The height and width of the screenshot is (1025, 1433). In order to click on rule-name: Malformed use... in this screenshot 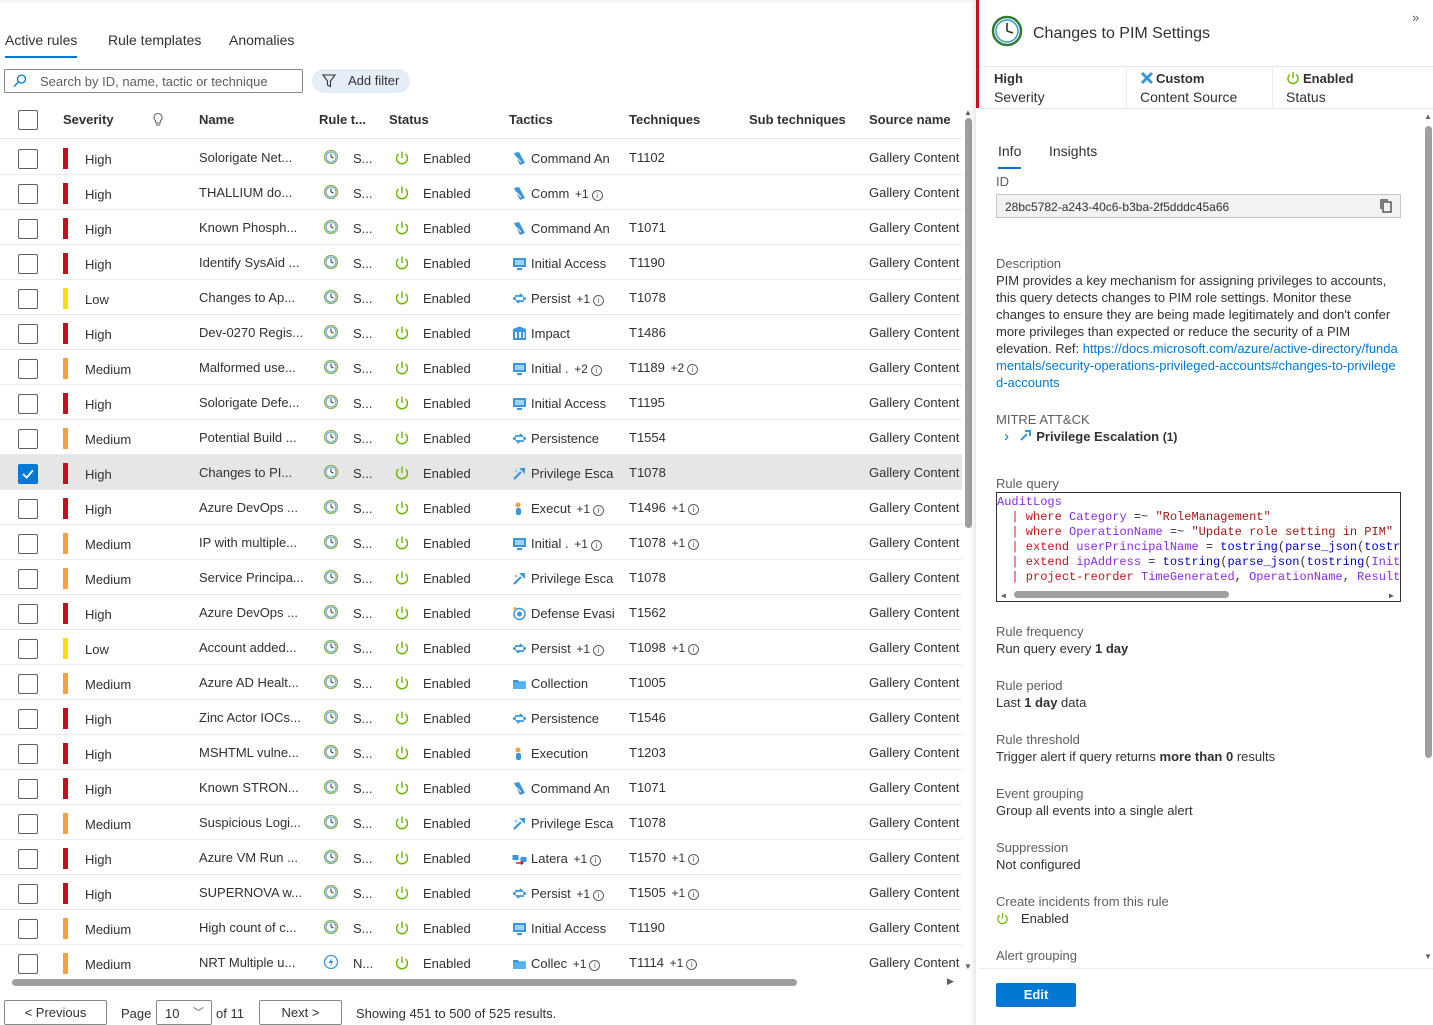, I will do `click(247, 367)`.